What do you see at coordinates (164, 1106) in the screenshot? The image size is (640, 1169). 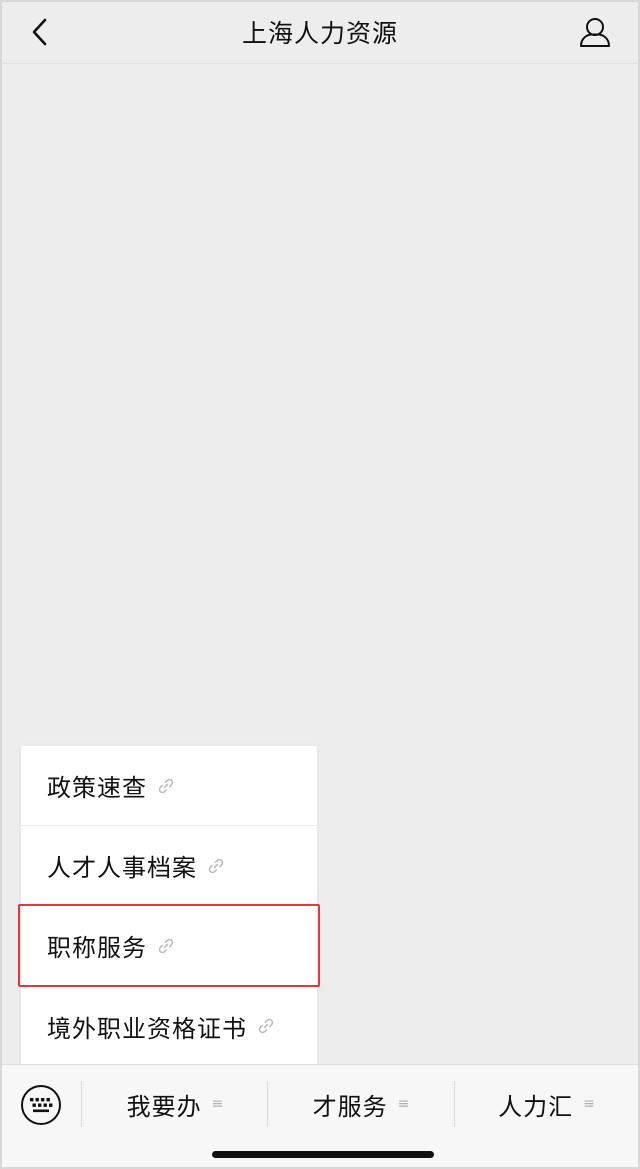 I see `tab-label: 我要办` at bounding box center [164, 1106].